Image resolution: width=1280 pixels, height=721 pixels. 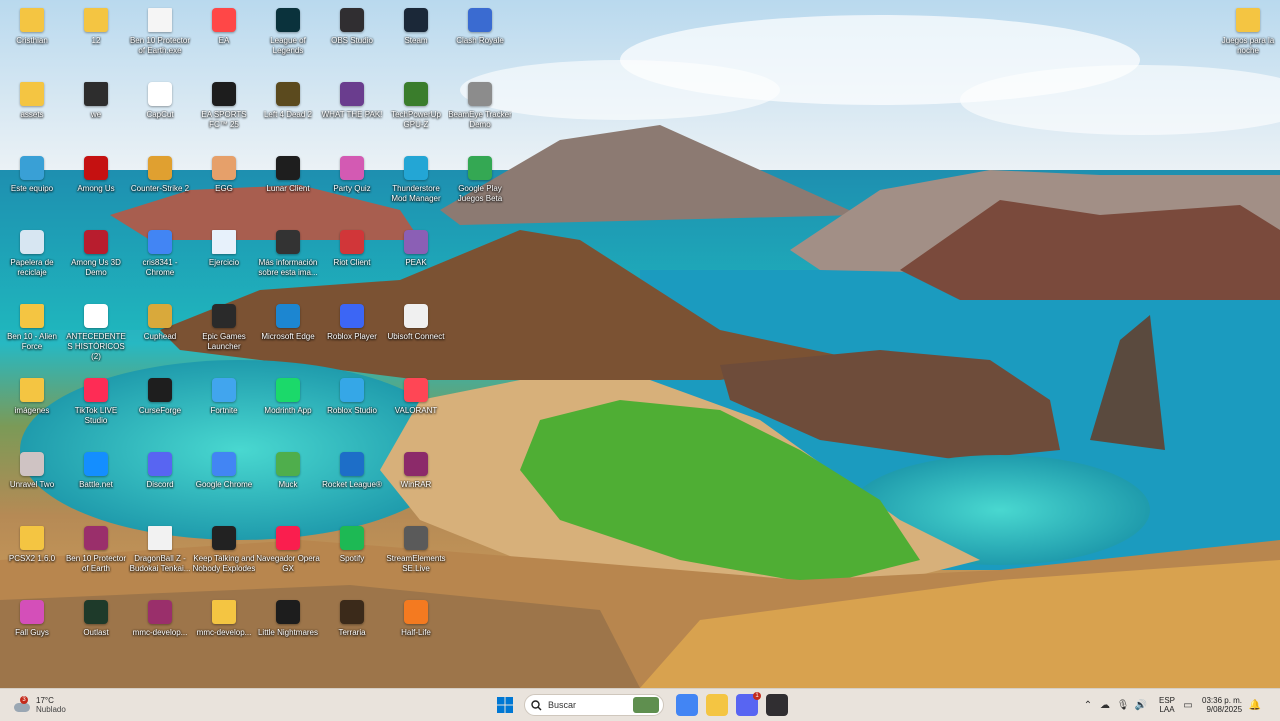 What do you see at coordinates (32, 483) in the screenshot?
I see `desktop-icon: Unravel Two` at bounding box center [32, 483].